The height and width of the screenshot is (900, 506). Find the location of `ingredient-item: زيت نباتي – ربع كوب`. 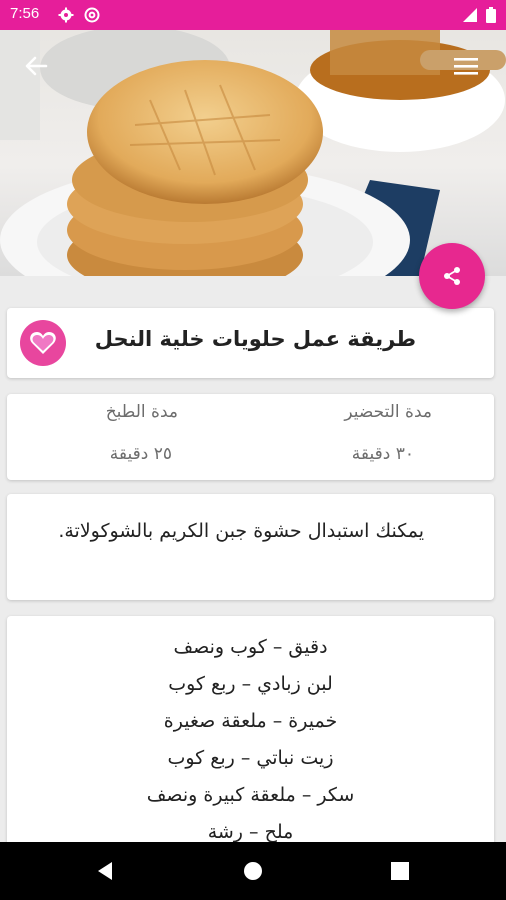

ingredient-item: زيت نباتي – ربع كوب is located at coordinates (250, 758).